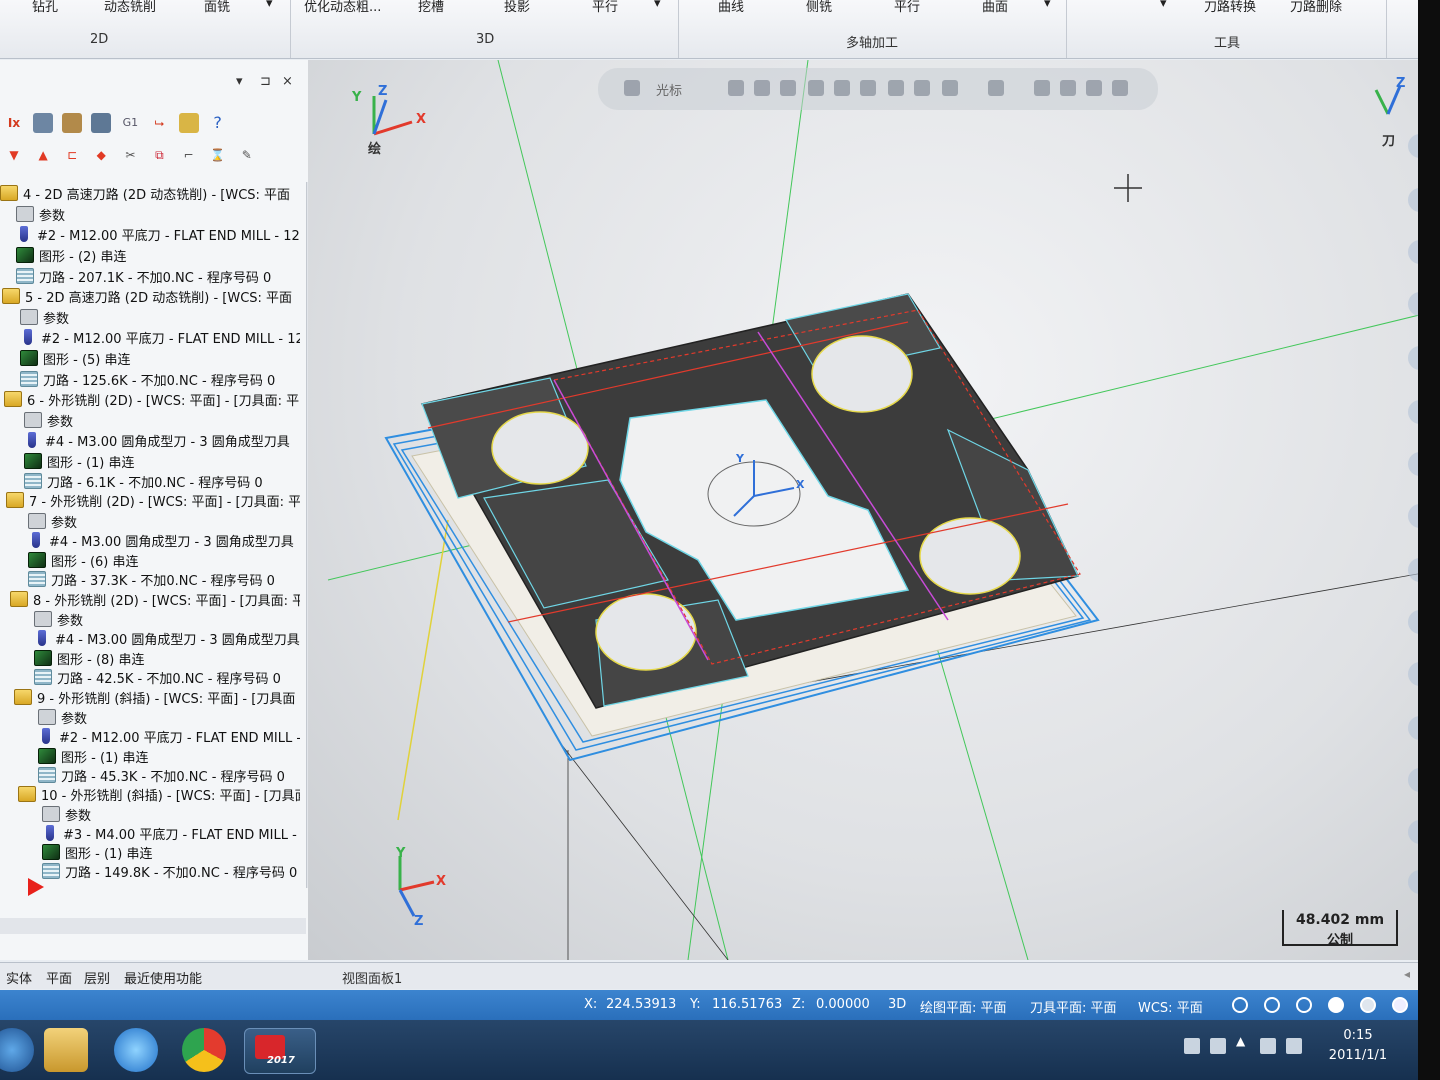  Describe the element at coordinates (762, 88) in the screenshot. I see `gear-icon` at that location.